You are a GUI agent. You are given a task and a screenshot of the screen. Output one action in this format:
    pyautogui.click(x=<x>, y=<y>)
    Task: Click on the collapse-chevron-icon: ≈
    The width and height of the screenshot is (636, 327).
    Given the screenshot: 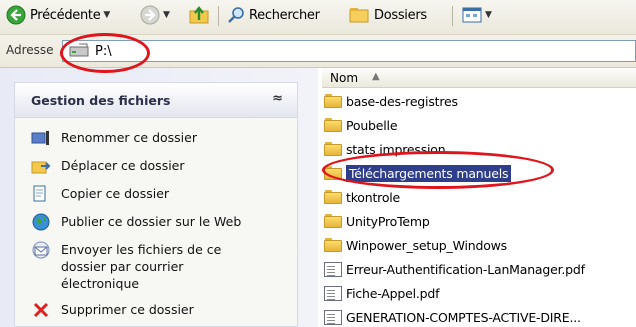 What is the action you would take?
    pyautogui.click(x=277, y=98)
    